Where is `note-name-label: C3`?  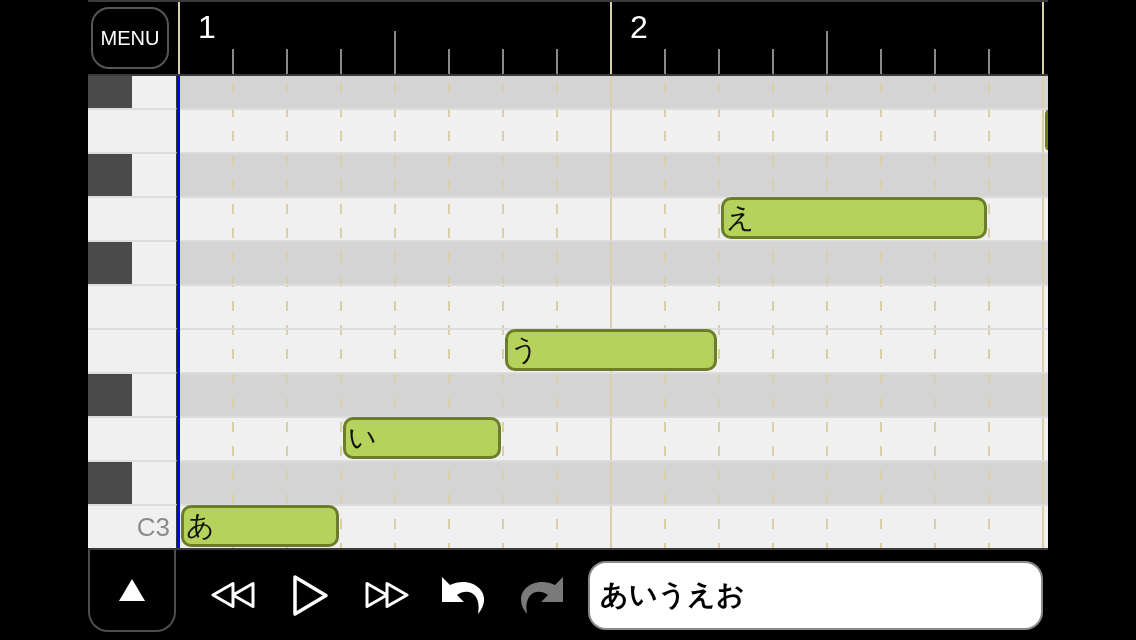 note-name-label: C3 is located at coordinates (153, 527).